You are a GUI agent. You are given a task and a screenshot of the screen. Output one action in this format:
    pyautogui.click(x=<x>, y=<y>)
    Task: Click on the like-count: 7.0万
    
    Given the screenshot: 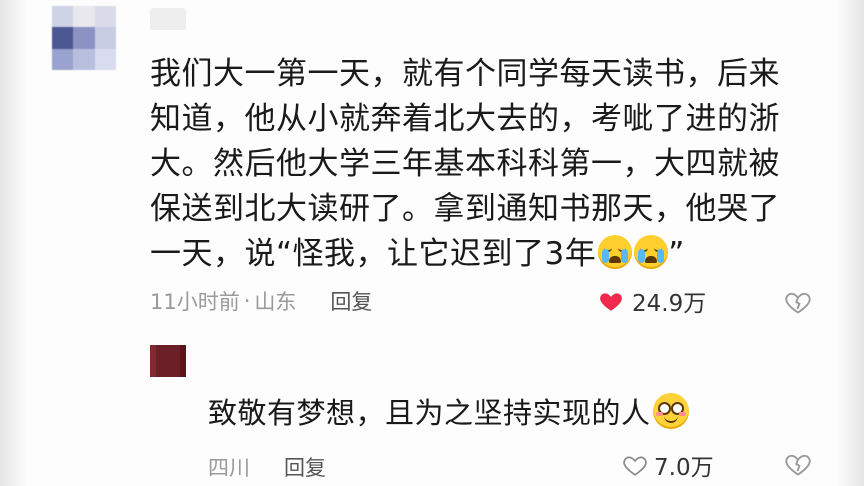 What is the action you would take?
    pyautogui.click(x=684, y=468)
    